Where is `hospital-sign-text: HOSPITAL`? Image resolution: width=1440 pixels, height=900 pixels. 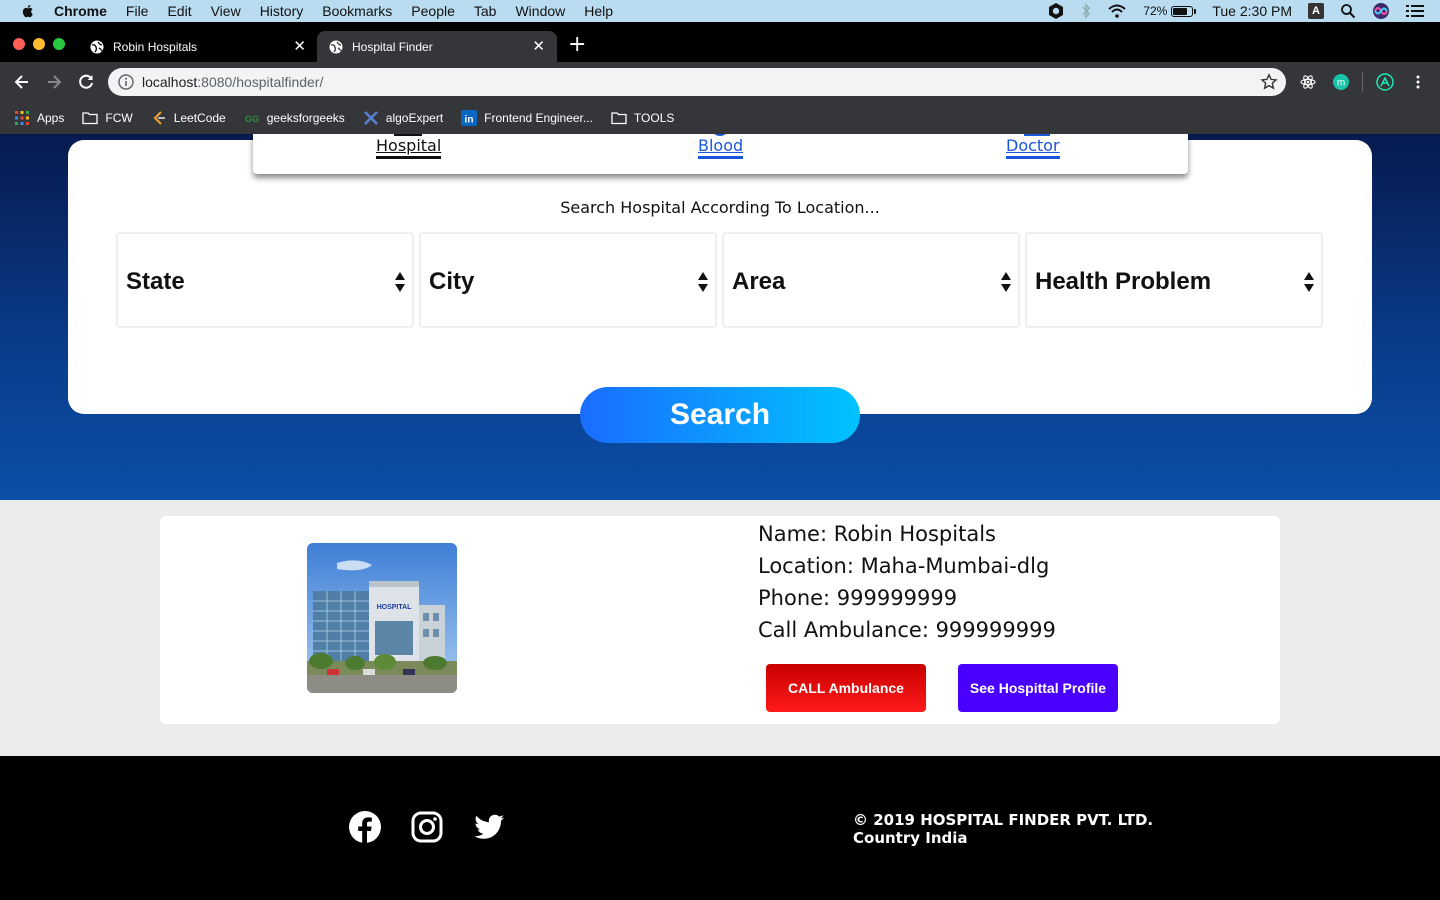 hospital-sign-text: HOSPITAL is located at coordinates (395, 607).